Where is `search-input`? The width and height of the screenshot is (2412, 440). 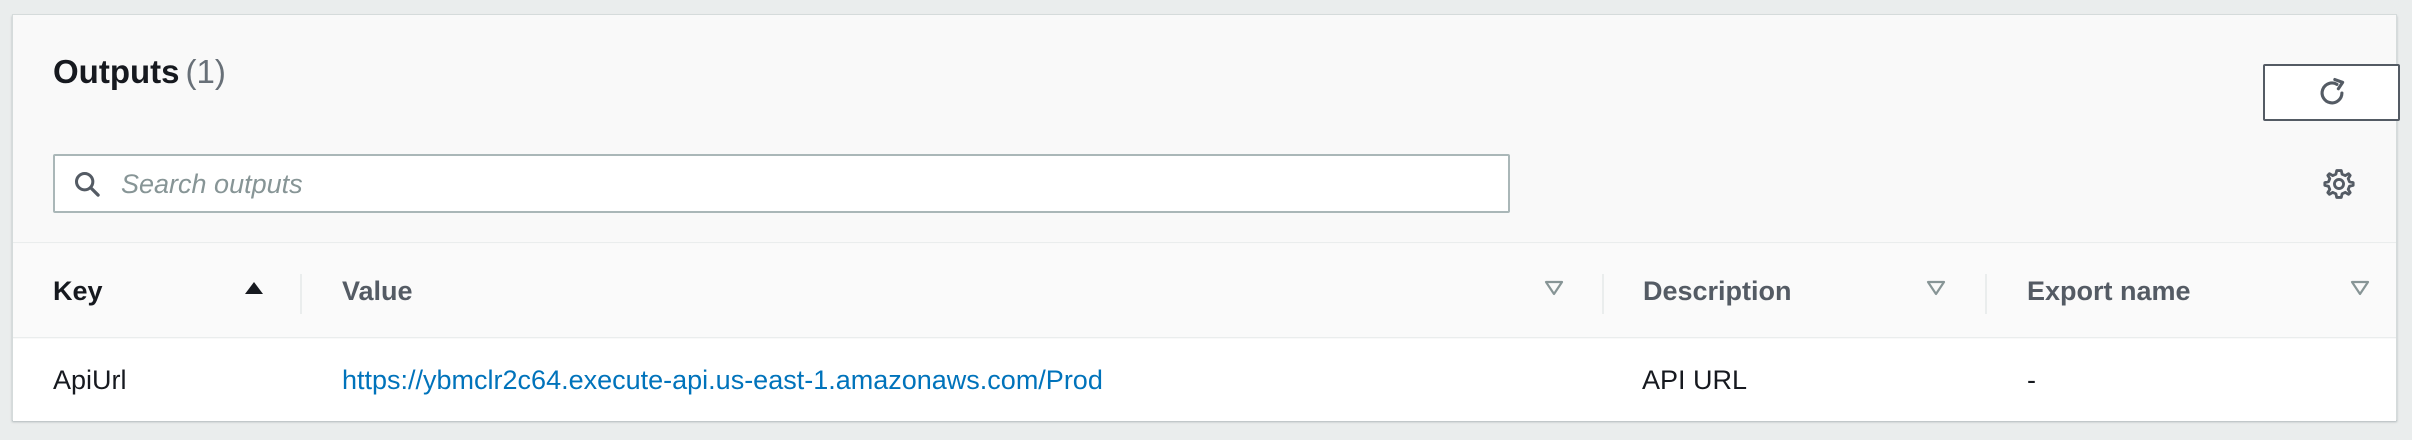
search-input is located at coordinates (806, 184).